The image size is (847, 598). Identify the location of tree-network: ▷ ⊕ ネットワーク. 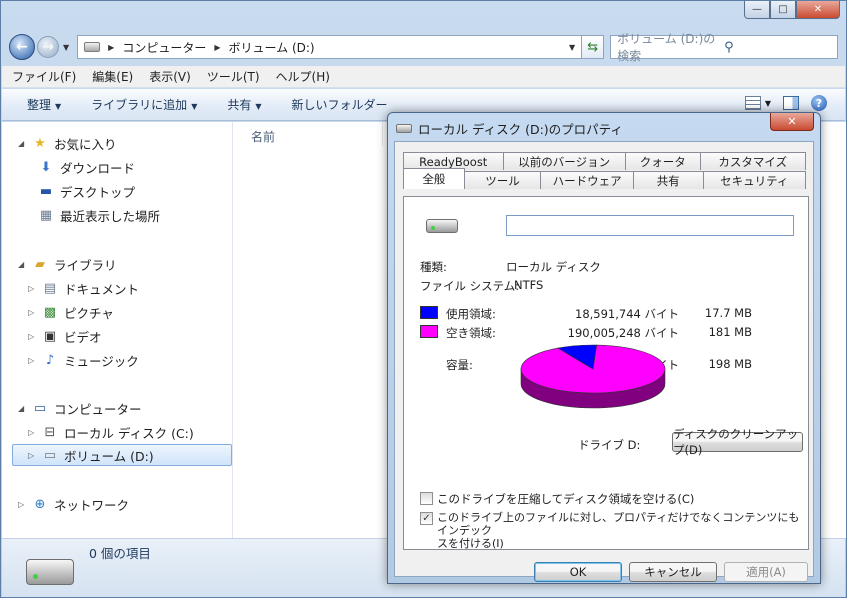
(73, 504).